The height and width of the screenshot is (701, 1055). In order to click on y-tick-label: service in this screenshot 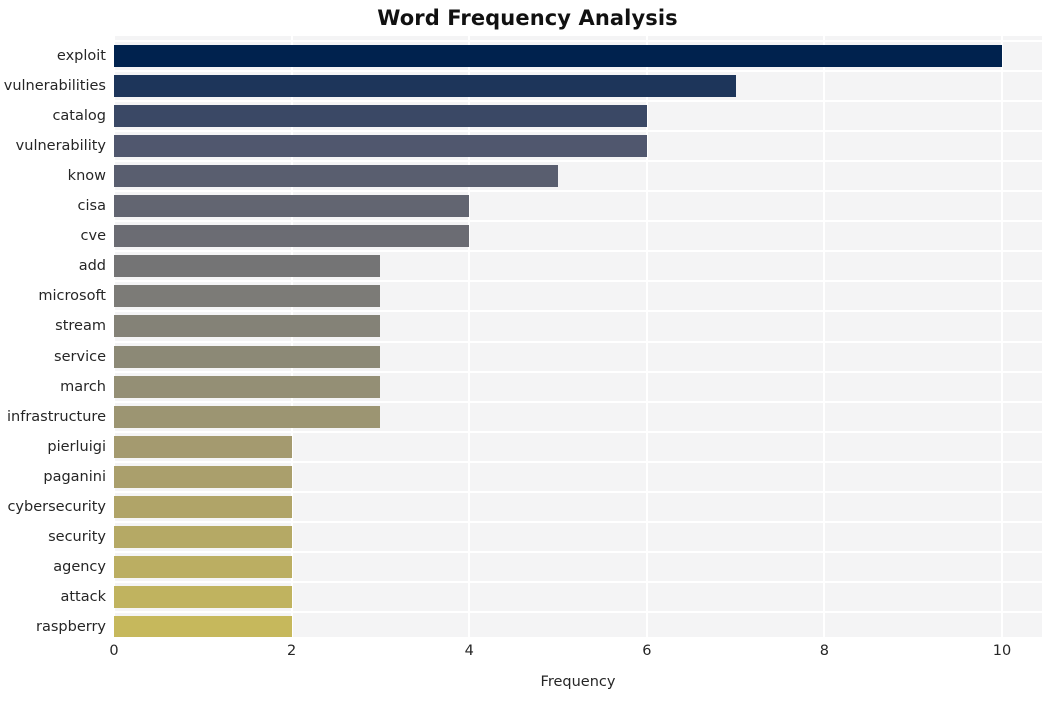, I will do `click(80, 356)`.